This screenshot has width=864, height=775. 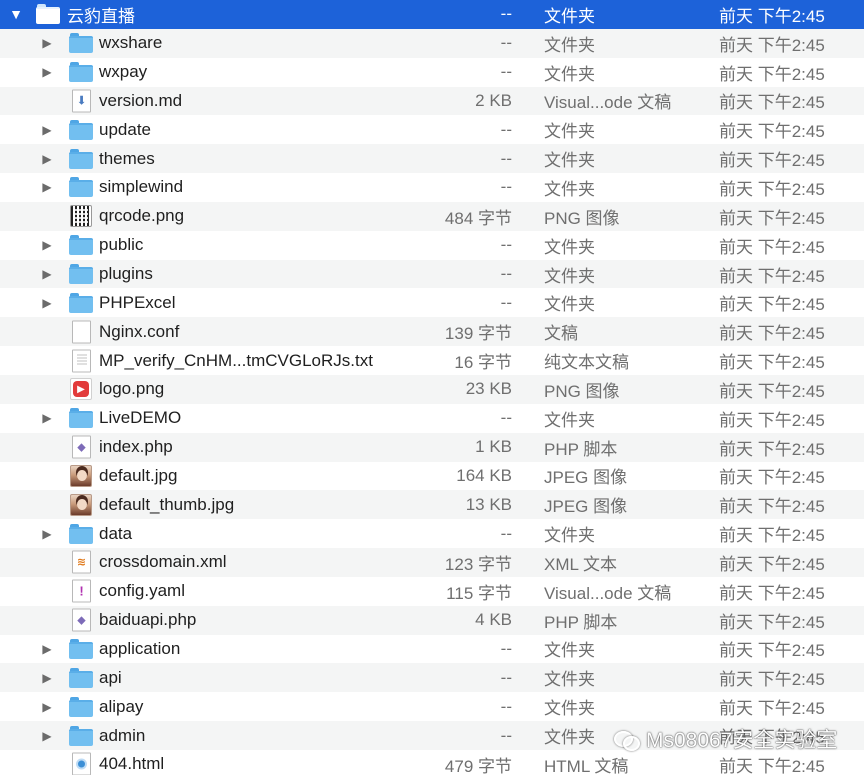 I want to click on file-row: ◆ baiduapi.php 4 KB PHP 脚本 前天 下午2:45, so click(x=432, y=620).